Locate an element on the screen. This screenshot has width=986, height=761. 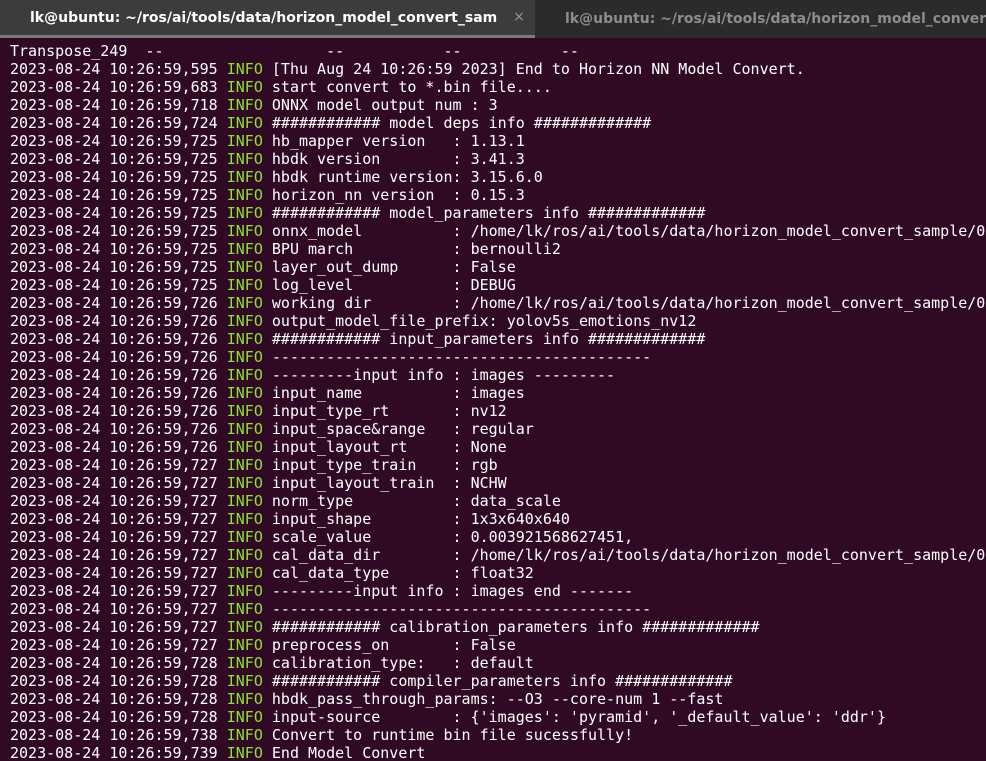
log-message: norm_type : data_scale is located at coordinates (416, 501).